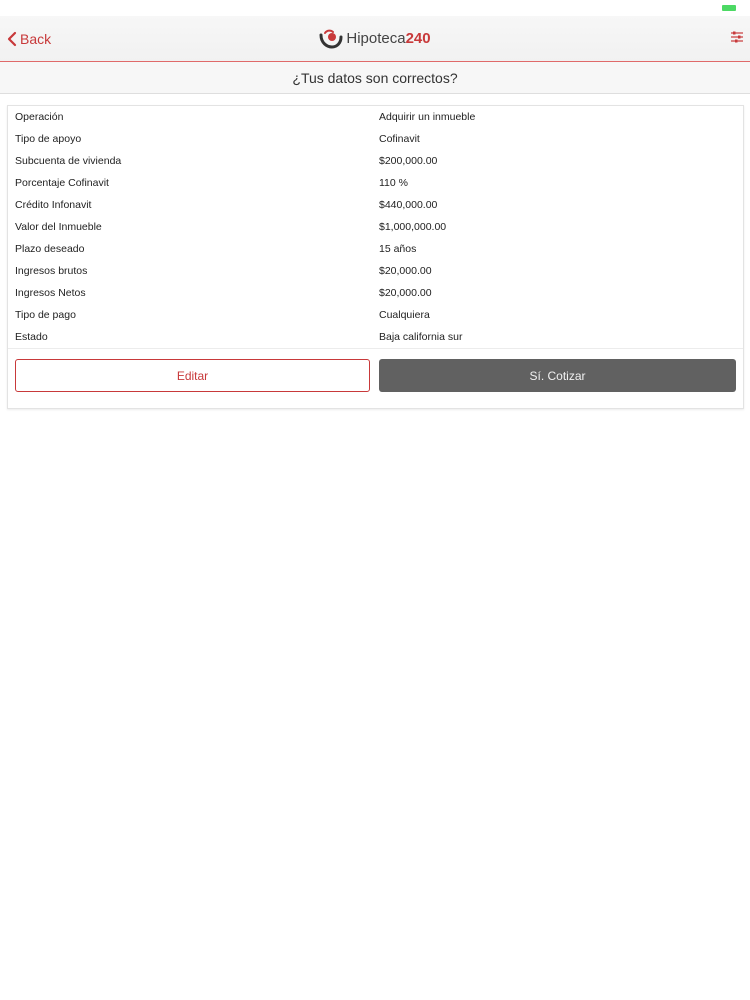 Image resolution: width=750 pixels, height=1000 pixels. What do you see at coordinates (331, 39) in the screenshot?
I see `logo-icon` at bounding box center [331, 39].